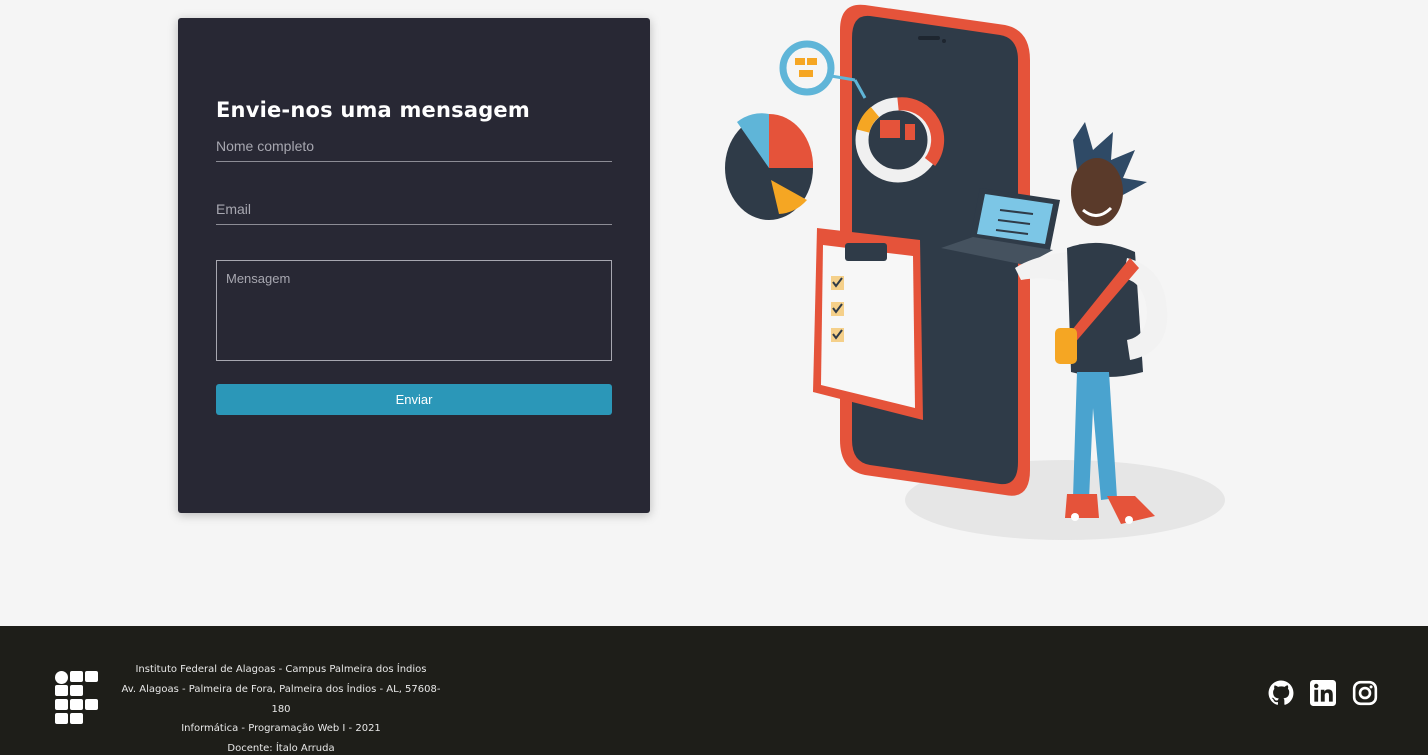 The width and height of the screenshot is (1428, 755). What do you see at coordinates (281, 729) in the screenshot?
I see `footer-line-course: Informática - Programação Web I - 2021` at bounding box center [281, 729].